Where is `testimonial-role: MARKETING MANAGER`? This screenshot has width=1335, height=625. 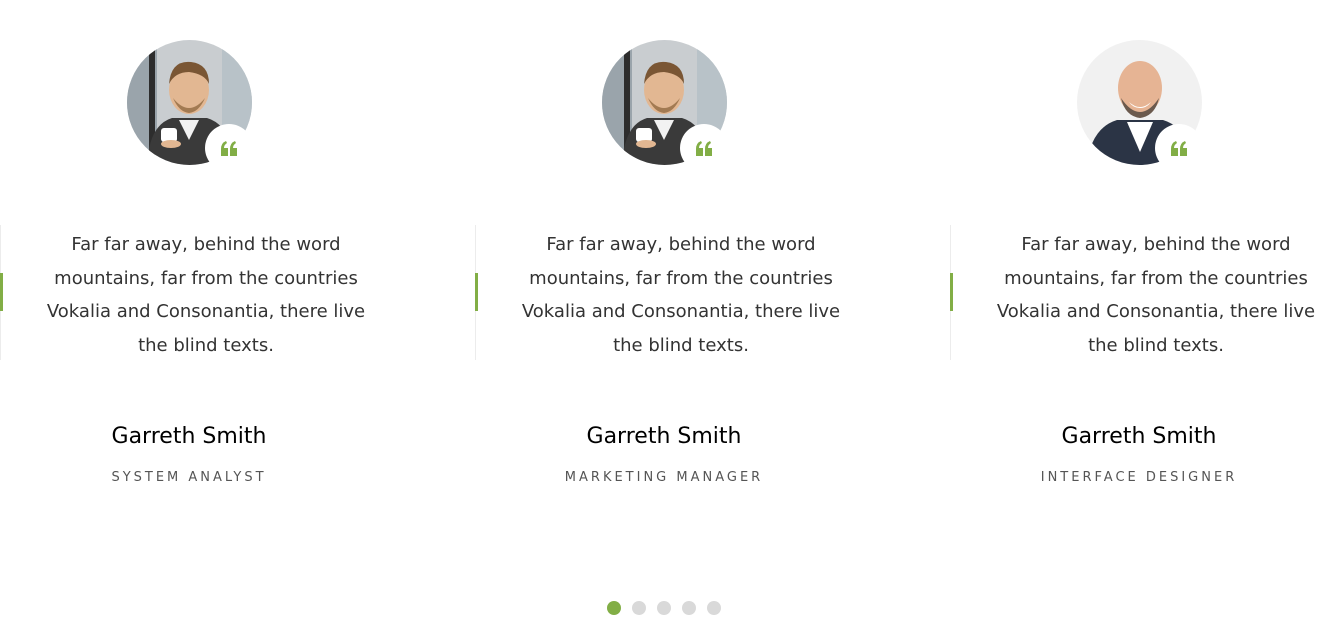 testimonial-role: MARKETING MANAGER is located at coordinates (664, 477).